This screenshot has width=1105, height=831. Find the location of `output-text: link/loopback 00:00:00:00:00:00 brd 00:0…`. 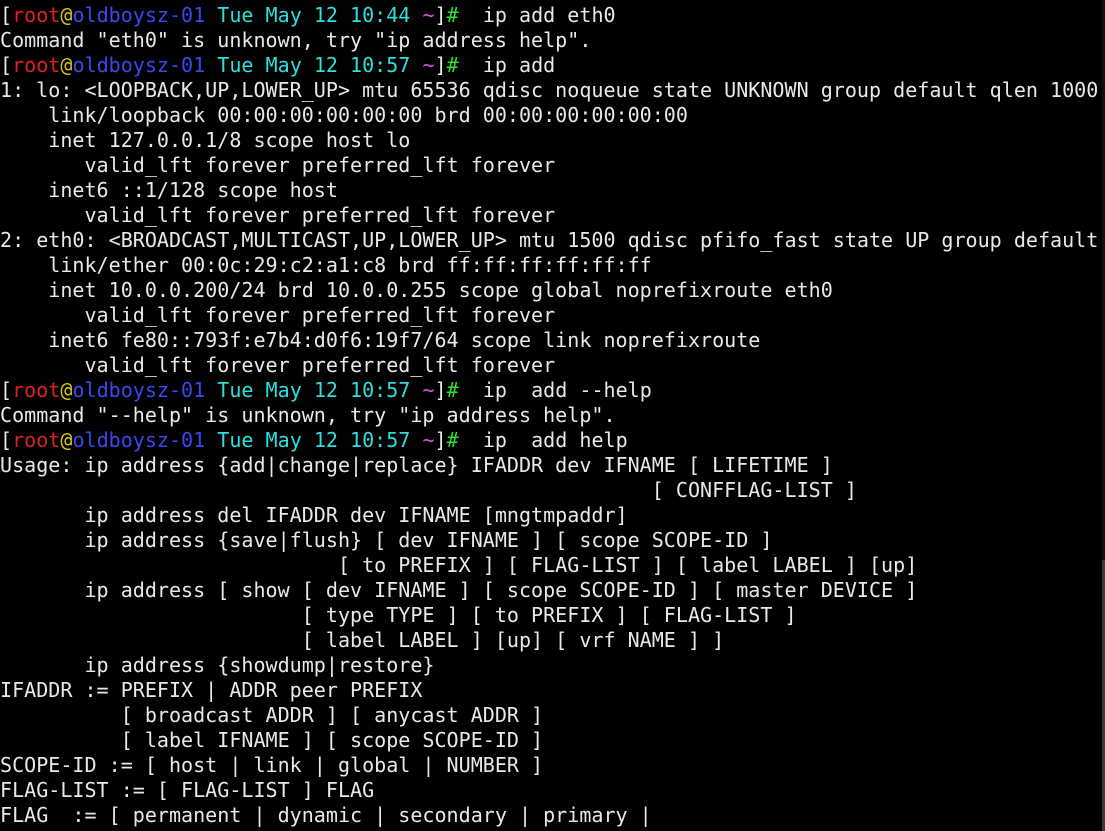

output-text: link/loopback 00:00:00:00:00:00 brd 00:0… is located at coordinates (344, 115).